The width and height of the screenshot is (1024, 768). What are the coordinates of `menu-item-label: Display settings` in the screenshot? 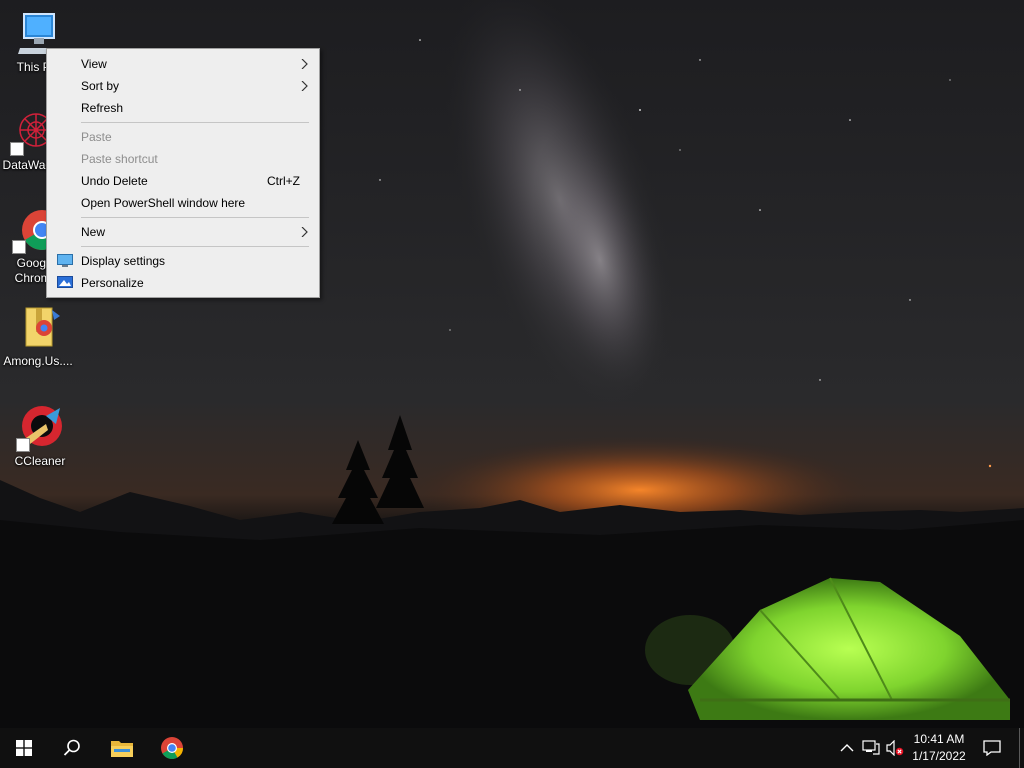 It's located at (123, 261).